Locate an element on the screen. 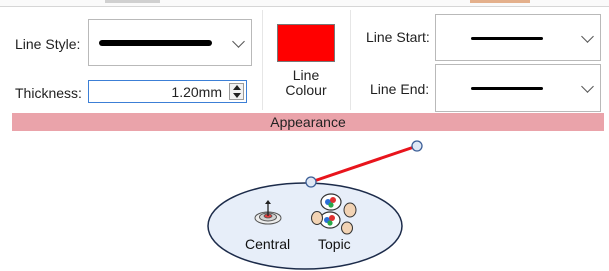  line-start-dropdown is located at coordinates (518, 37).